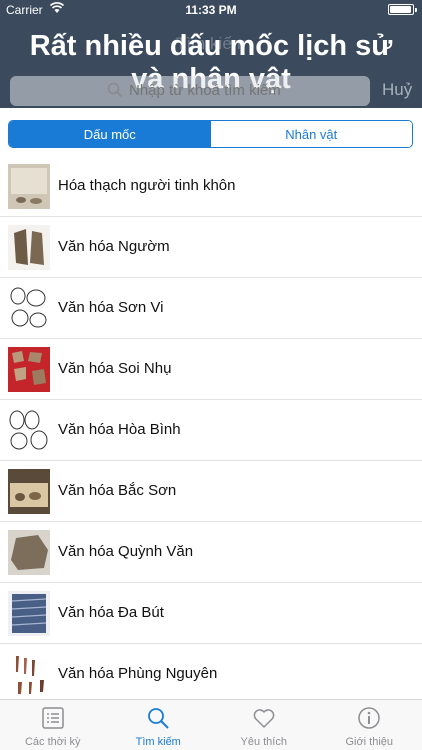 The height and width of the screenshot is (750, 422). Describe the element at coordinates (158, 742) in the screenshot. I see `tab-label: Tìm kiếm` at that location.